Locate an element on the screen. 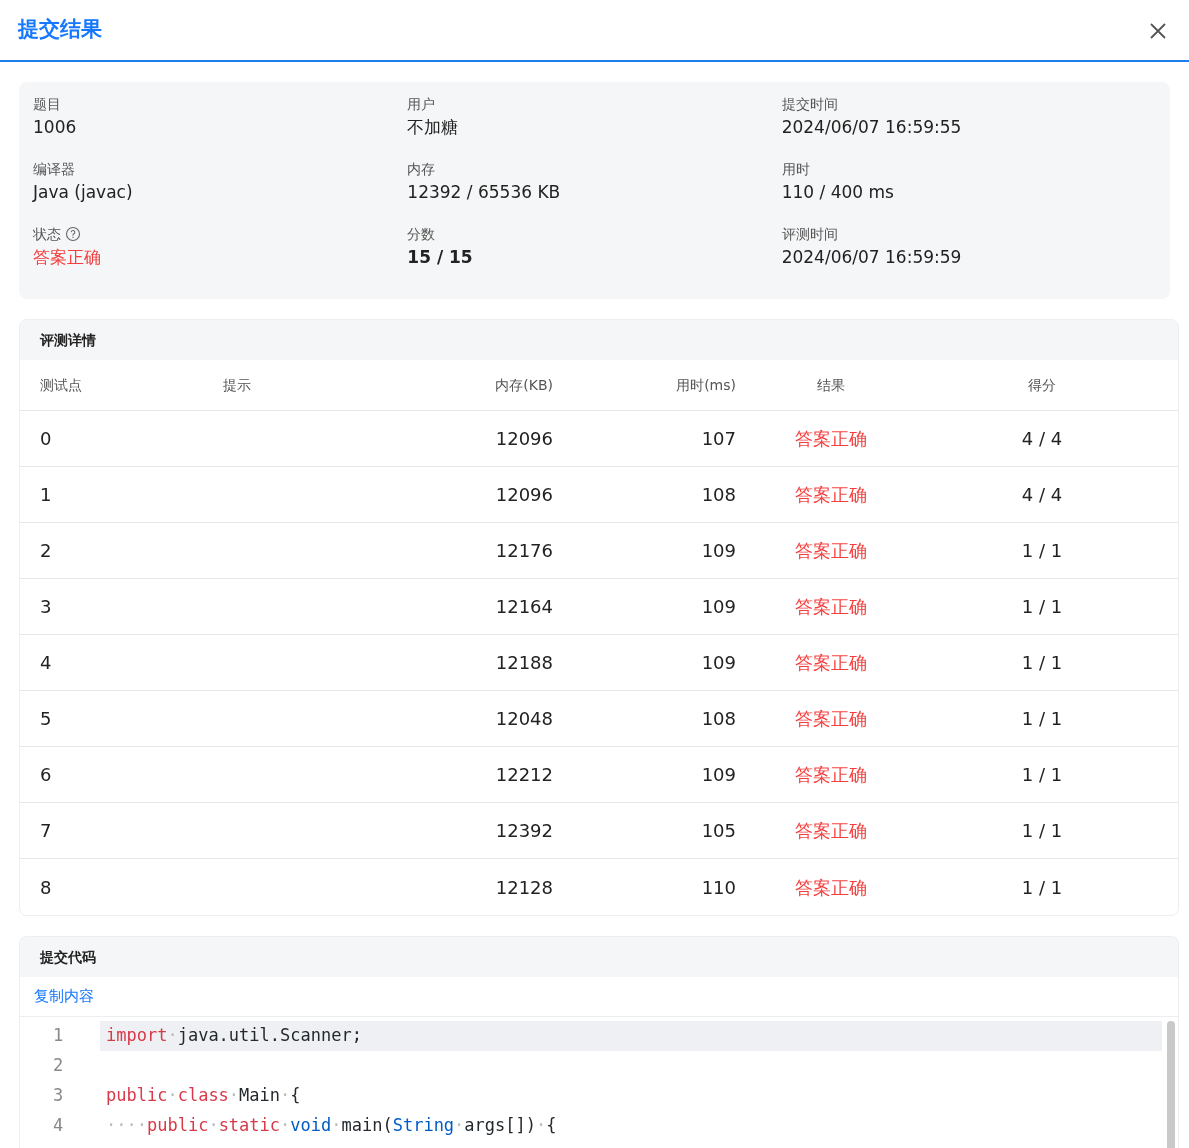  table-cell-text: 12128 is located at coordinates (523, 887).